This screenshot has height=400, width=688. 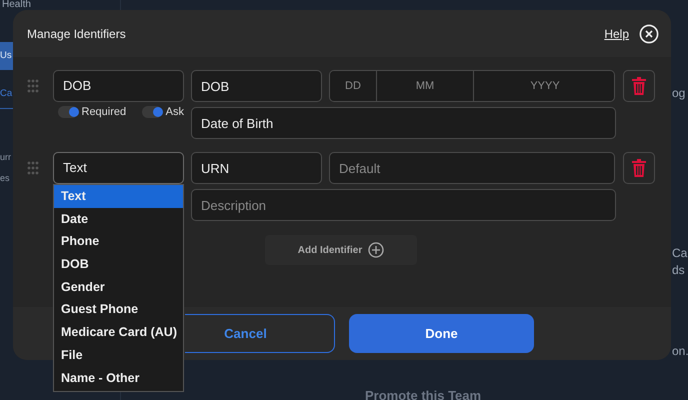 What do you see at coordinates (543, 86) in the screenshot?
I see `date-part-field: YYYY` at bounding box center [543, 86].